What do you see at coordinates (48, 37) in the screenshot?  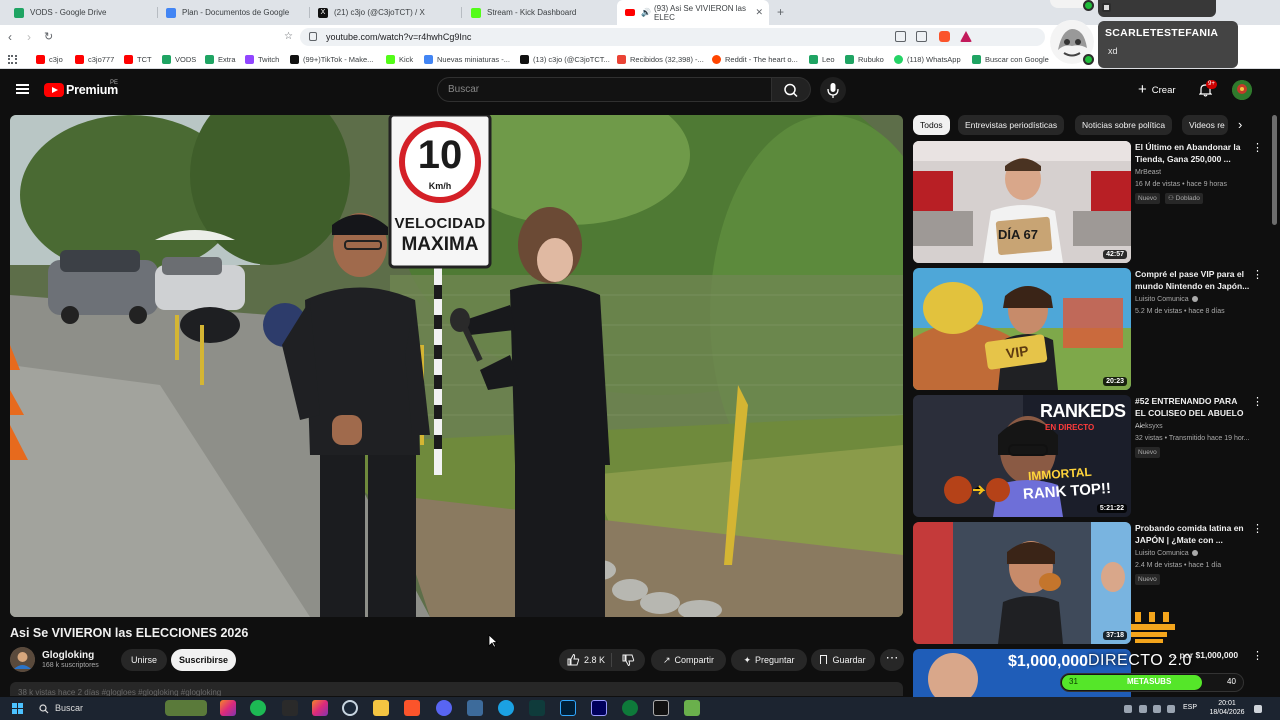 I see `reload-icon: ↻` at bounding box center [48, 37].